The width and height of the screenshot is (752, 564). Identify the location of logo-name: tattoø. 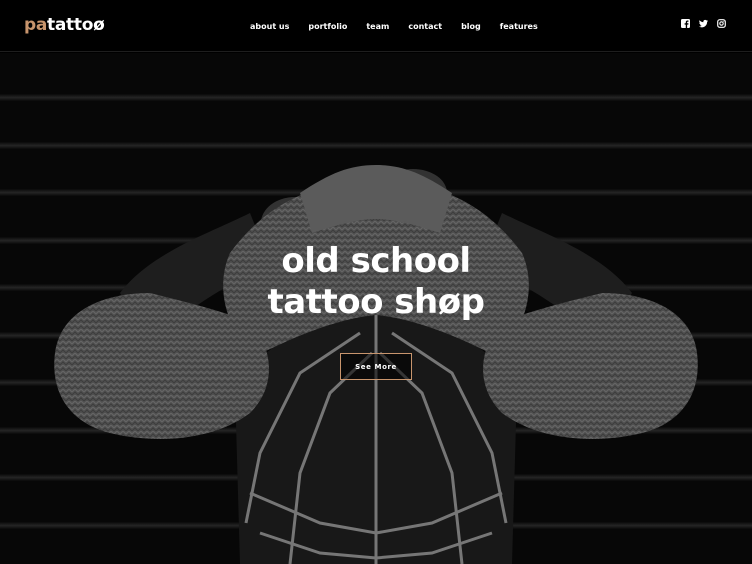
(76, 25).